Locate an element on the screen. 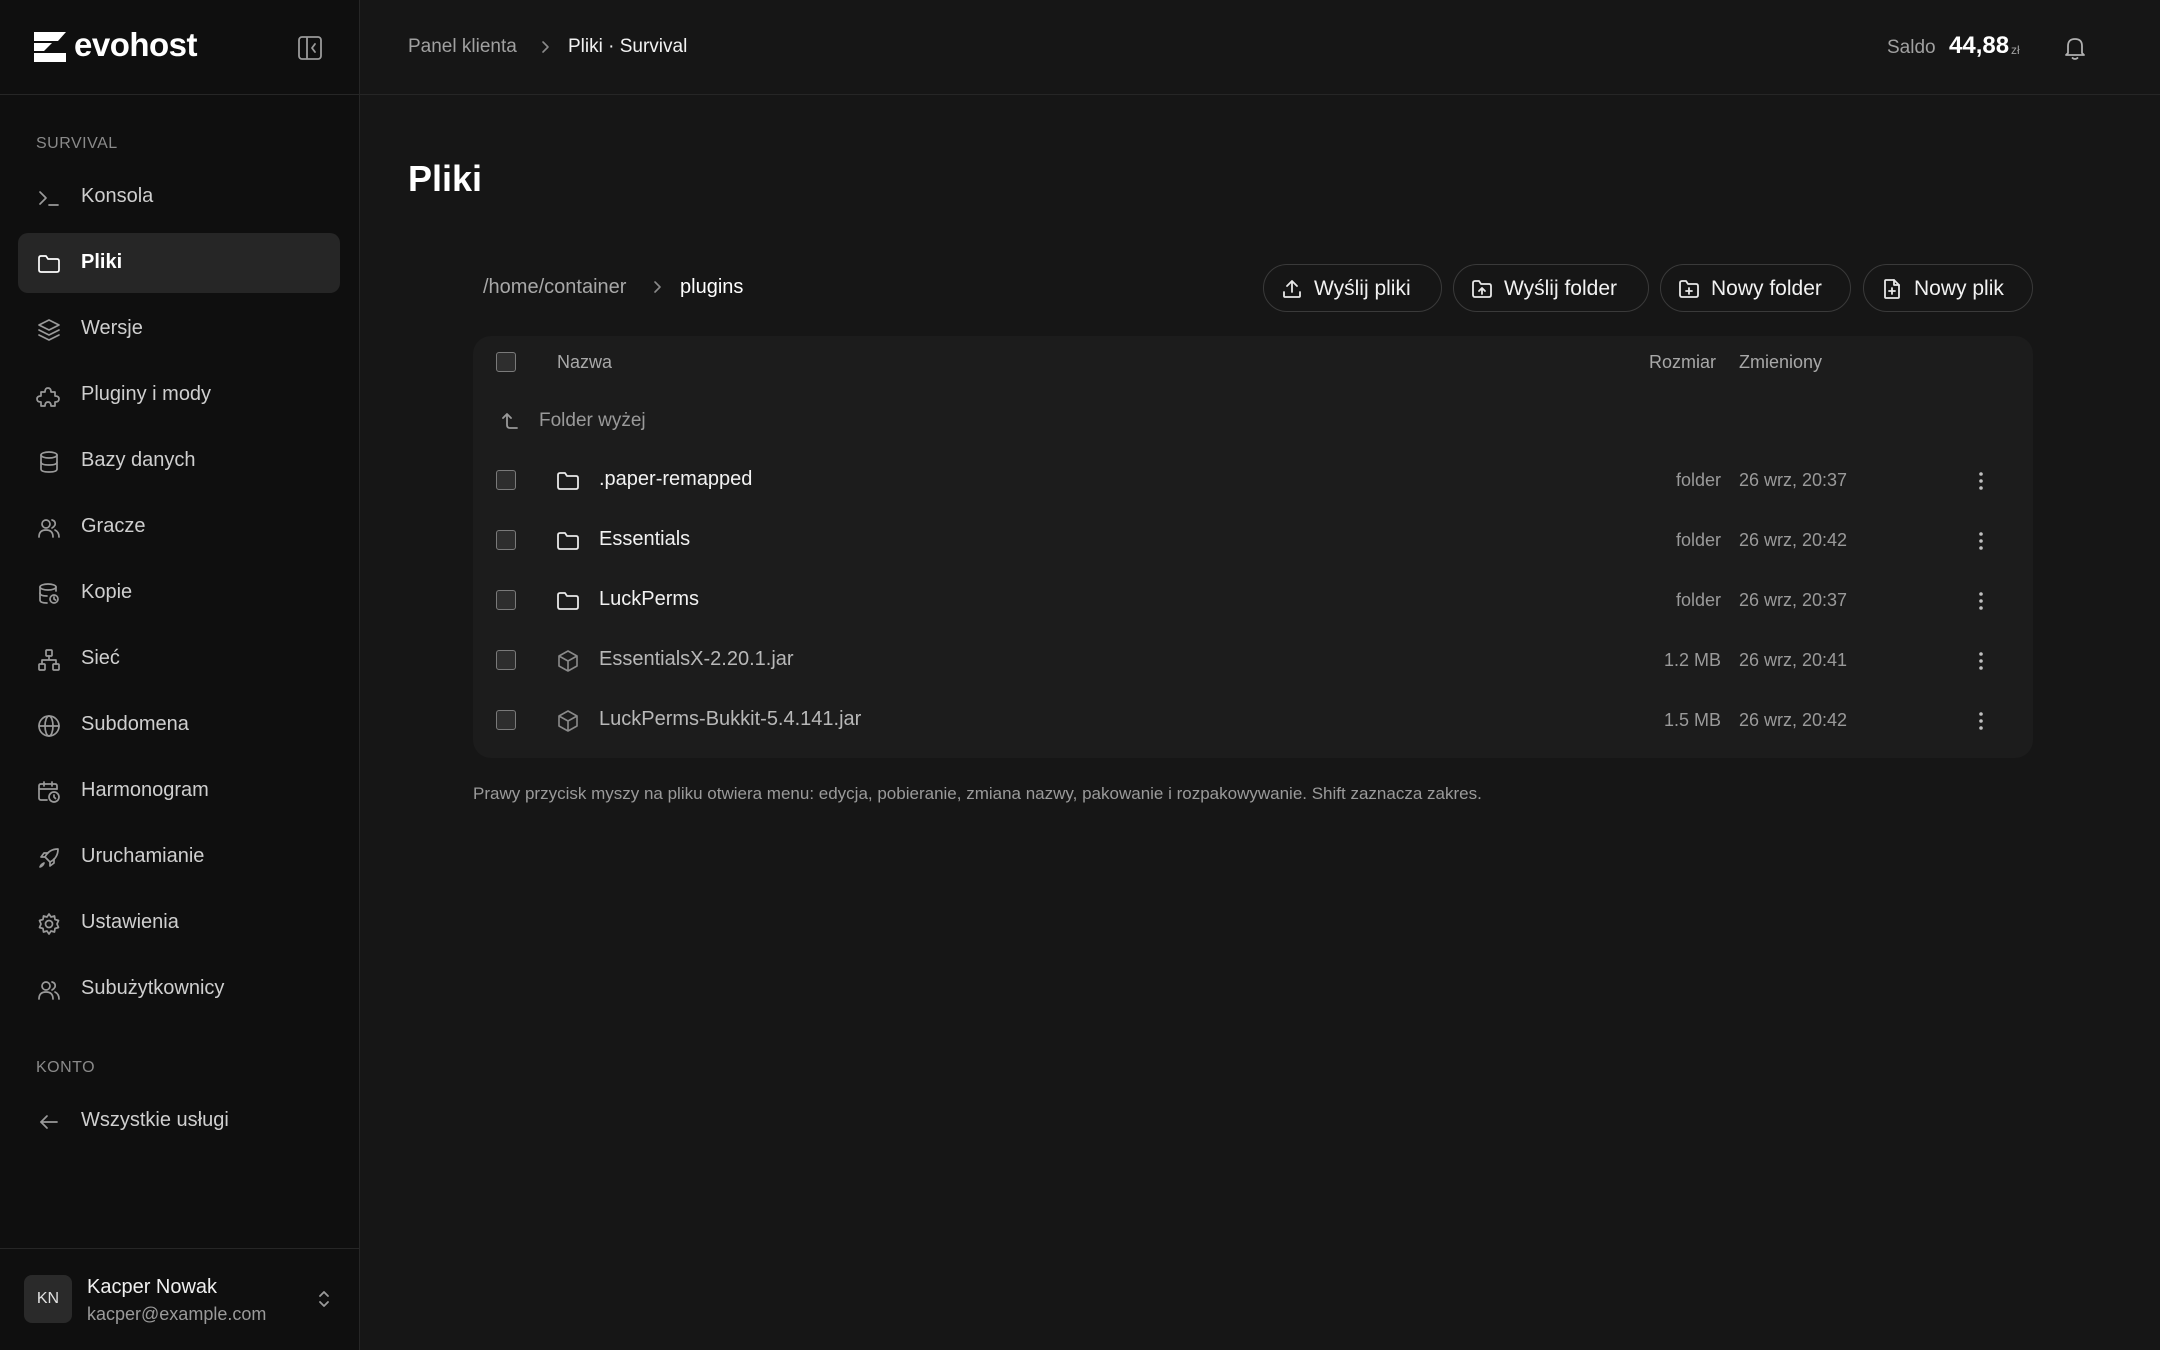  sidebar-item-label: Gracze is located at coordinates (113, 526).